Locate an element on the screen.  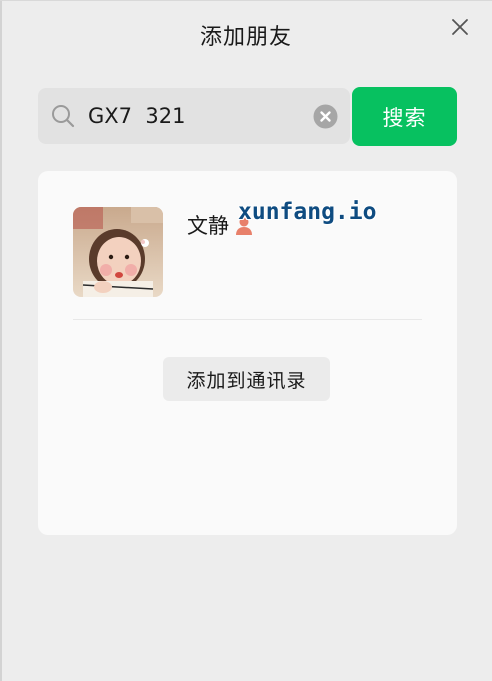
search-button: 搜索 is located at coordinates (404, 116).